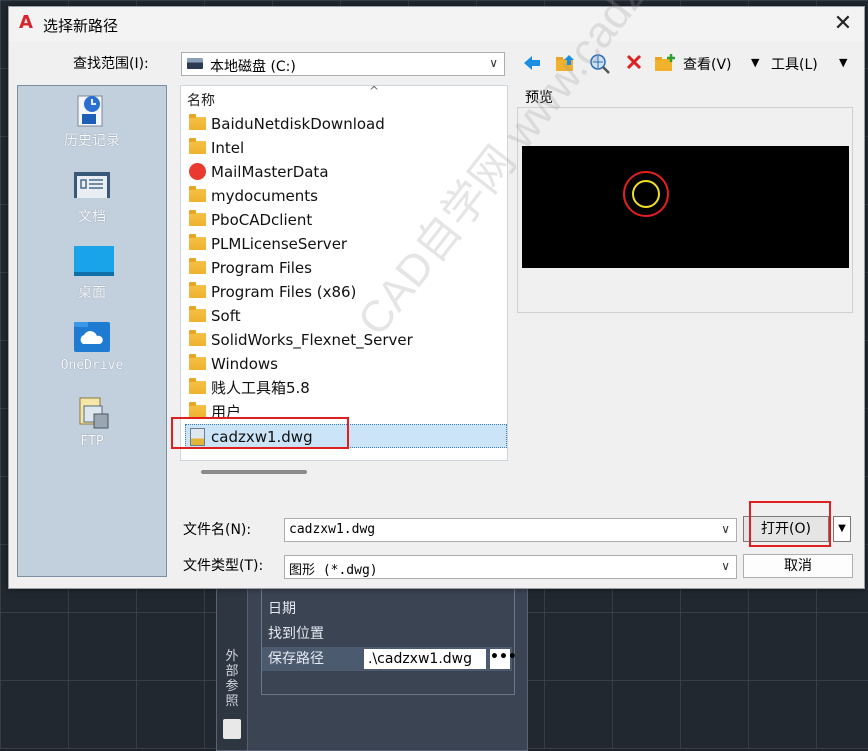 The width and height of the screenshot is (868, 751). Describe the element at coordinates (270, 172) in the screenshot. I see `file-item-name: MailMasterData` at that location.